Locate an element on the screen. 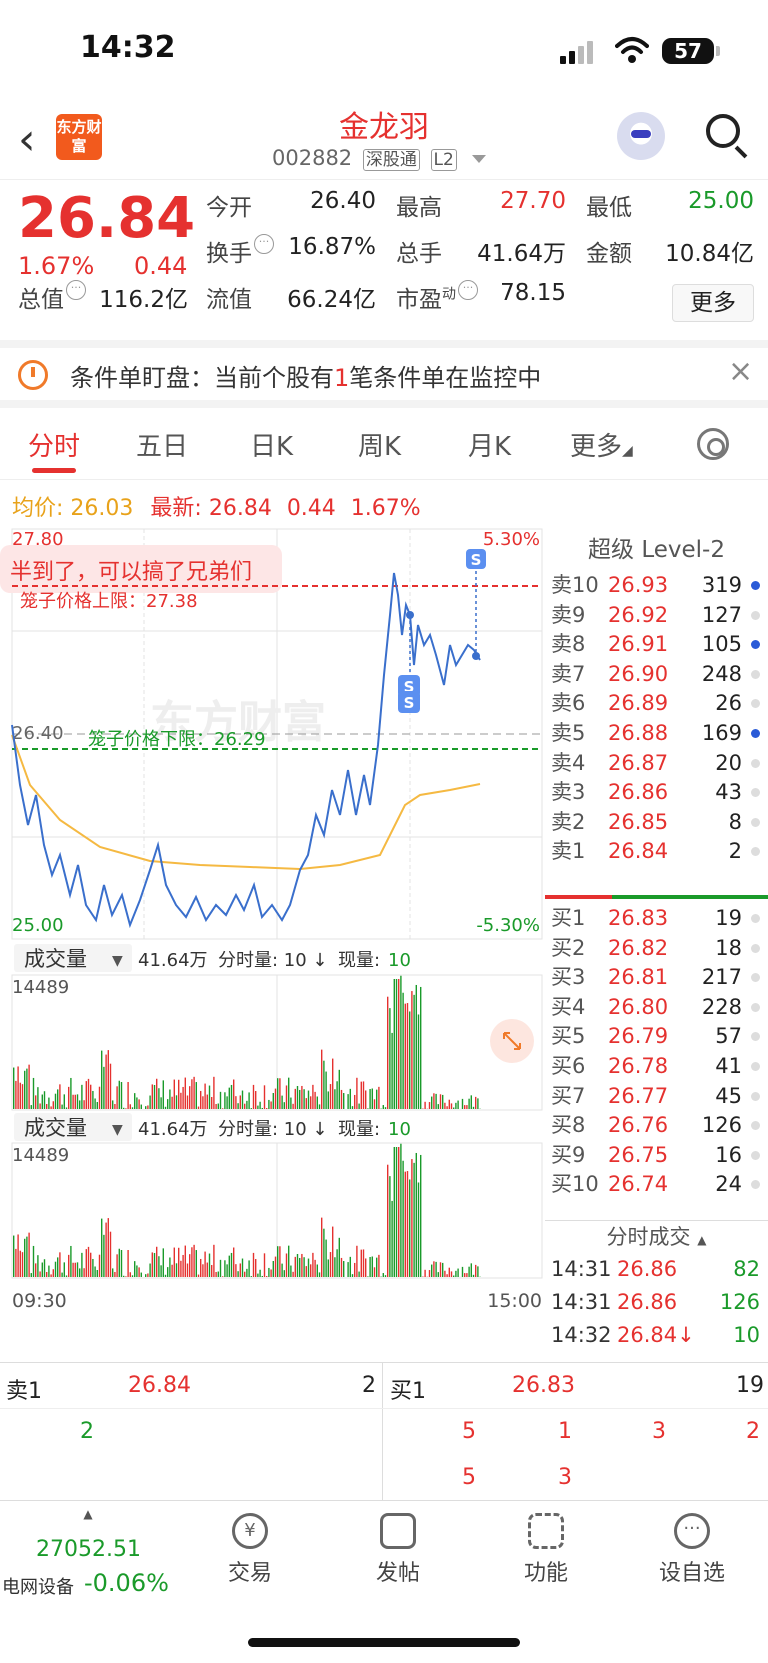  tab-more: 更多◢ is located at coordinates (601, 444).